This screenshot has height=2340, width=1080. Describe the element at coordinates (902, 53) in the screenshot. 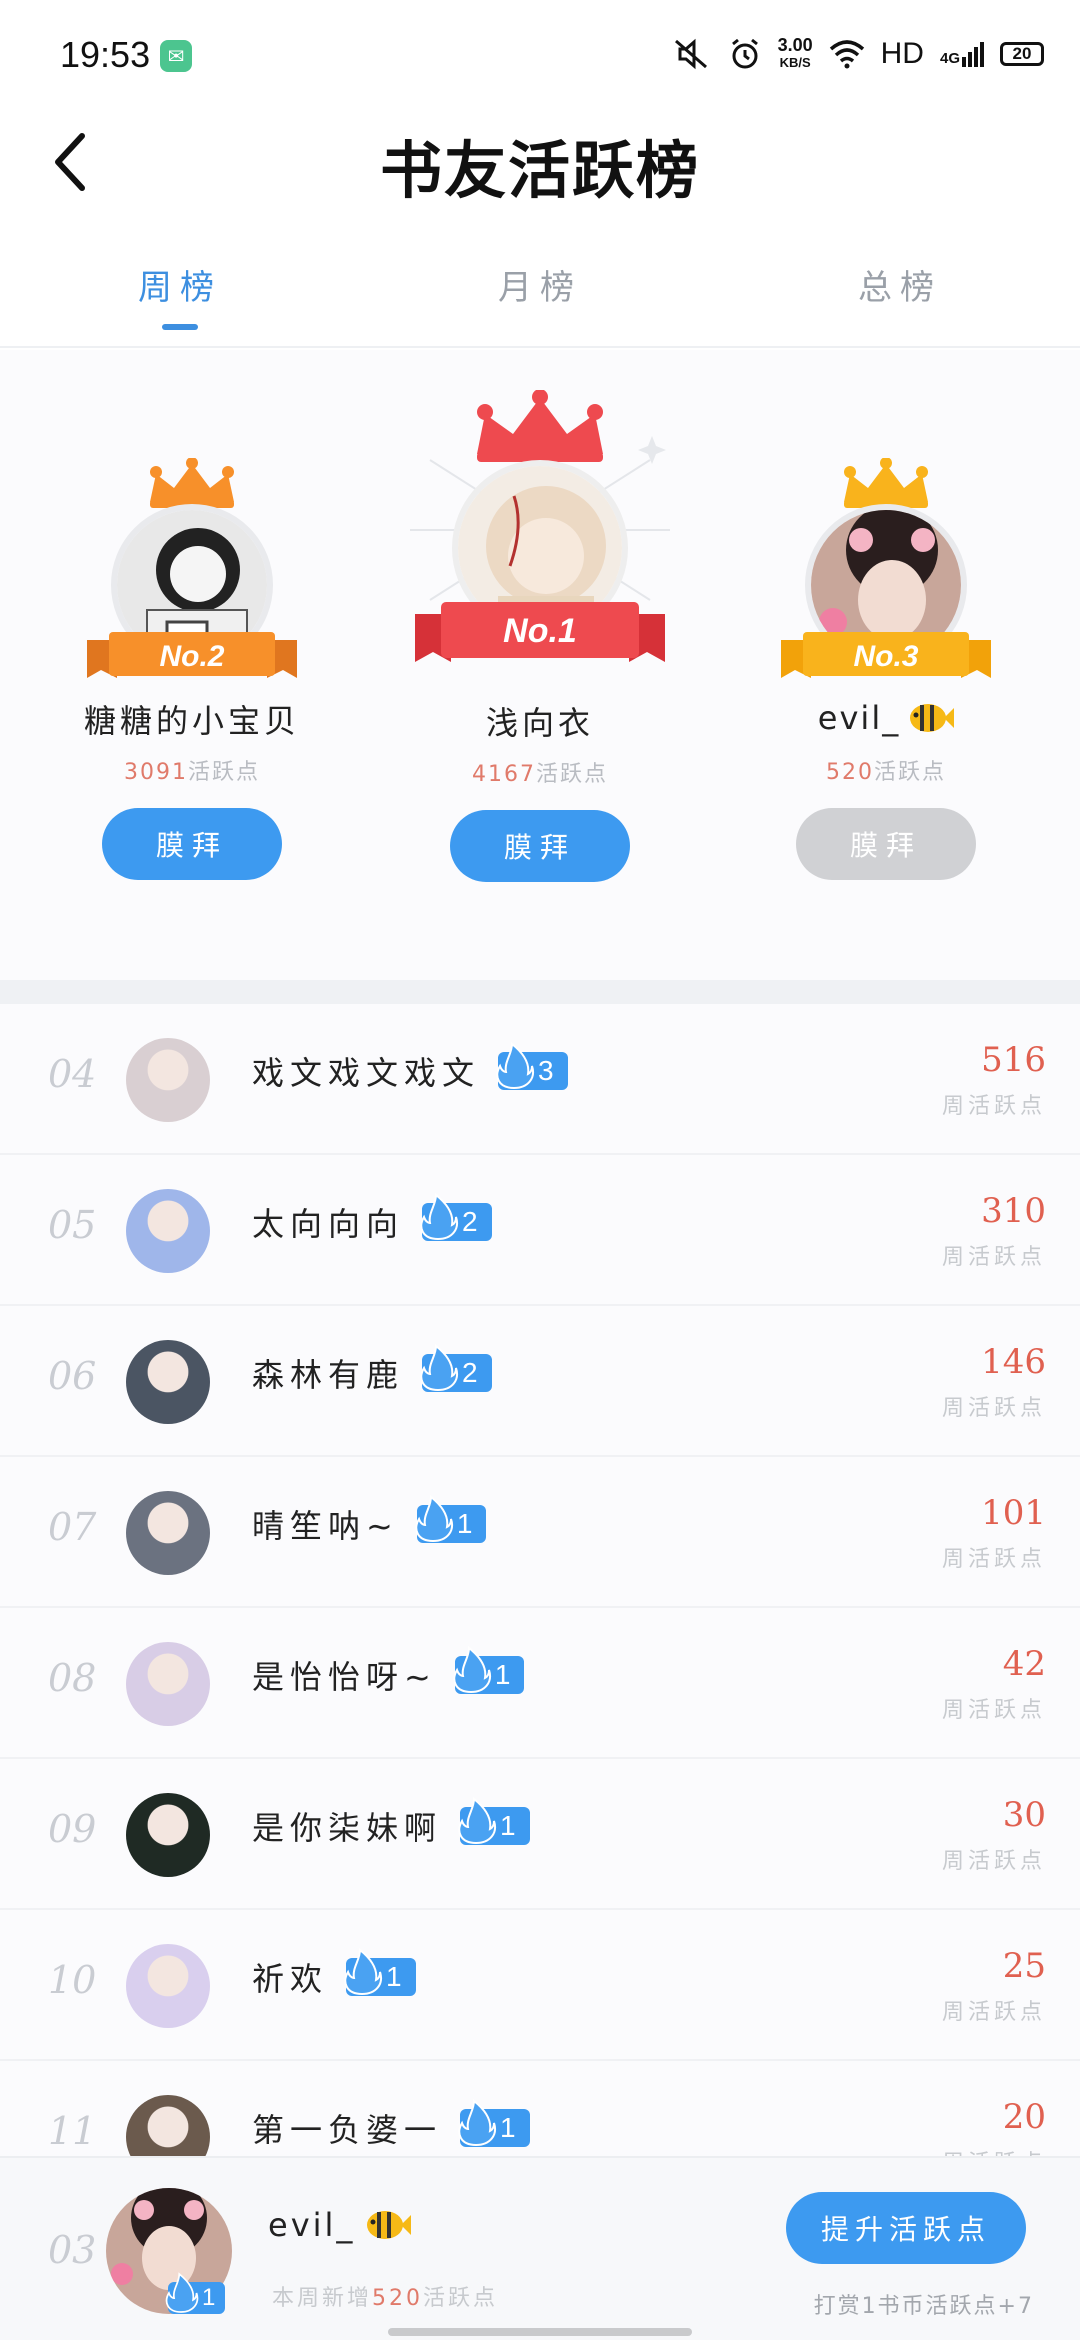

I see `hd-indicator: HD` at that location.